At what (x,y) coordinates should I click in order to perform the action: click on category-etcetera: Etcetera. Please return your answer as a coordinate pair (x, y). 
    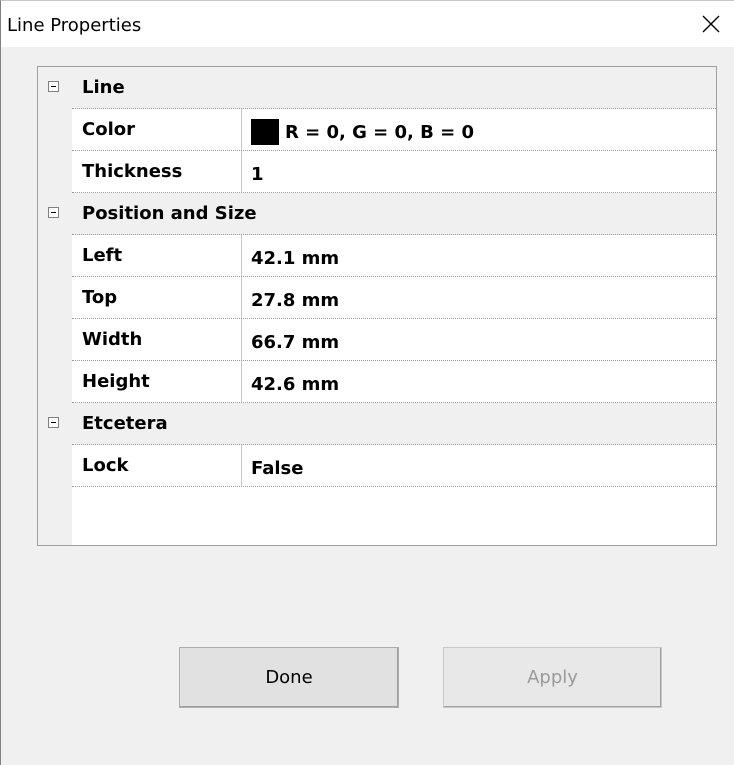
    Looking at the image, I should click on (377, 424).